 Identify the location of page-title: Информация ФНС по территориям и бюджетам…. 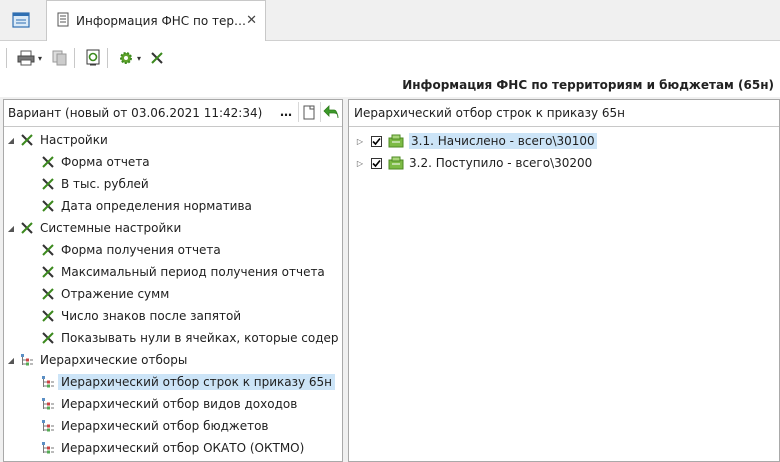
(588, 85).